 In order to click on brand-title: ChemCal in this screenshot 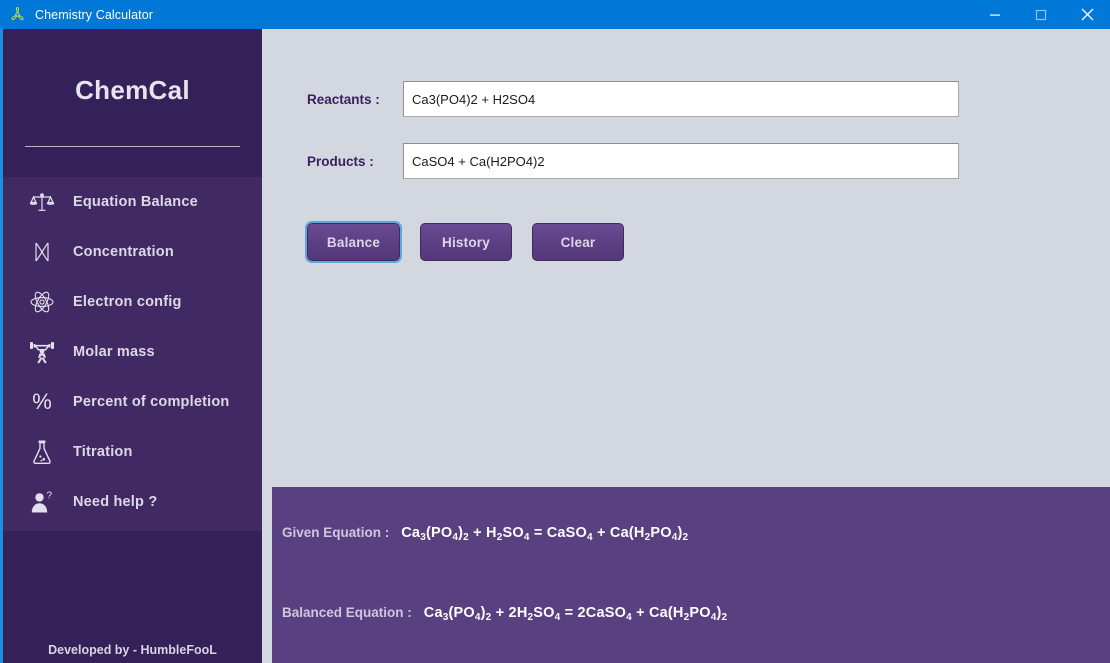, I will do `click(132, 90)`.